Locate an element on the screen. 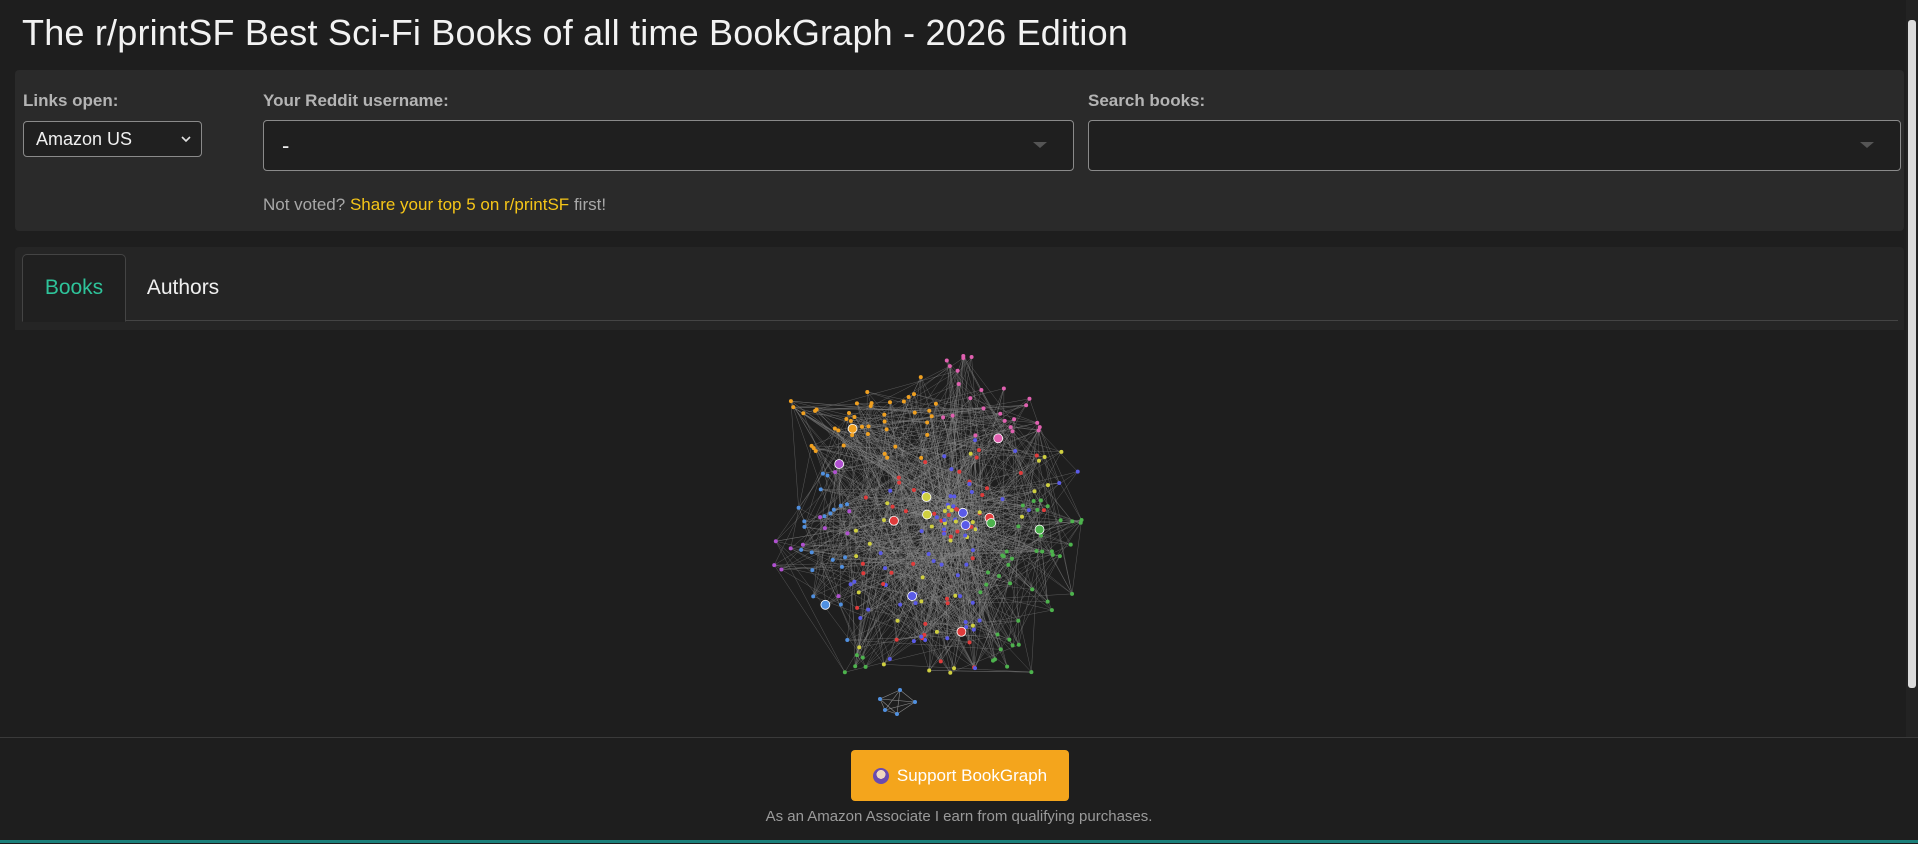 Image resolution: width=1918 pixels, height=844 pixels. share-top5-link: Share your top 5 on r/printSF is located at coordinates (459, 204).